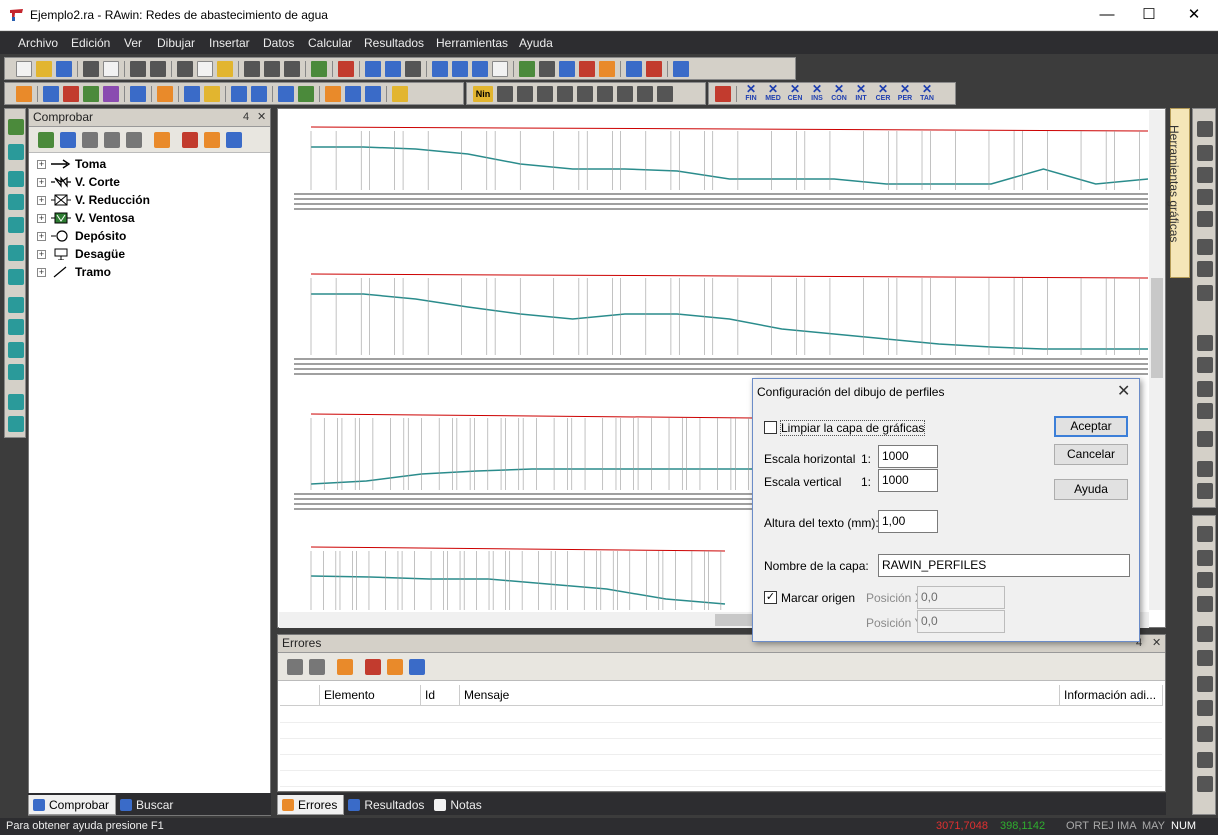  I want to click on scale-tool-icon, so click(1205, 175).